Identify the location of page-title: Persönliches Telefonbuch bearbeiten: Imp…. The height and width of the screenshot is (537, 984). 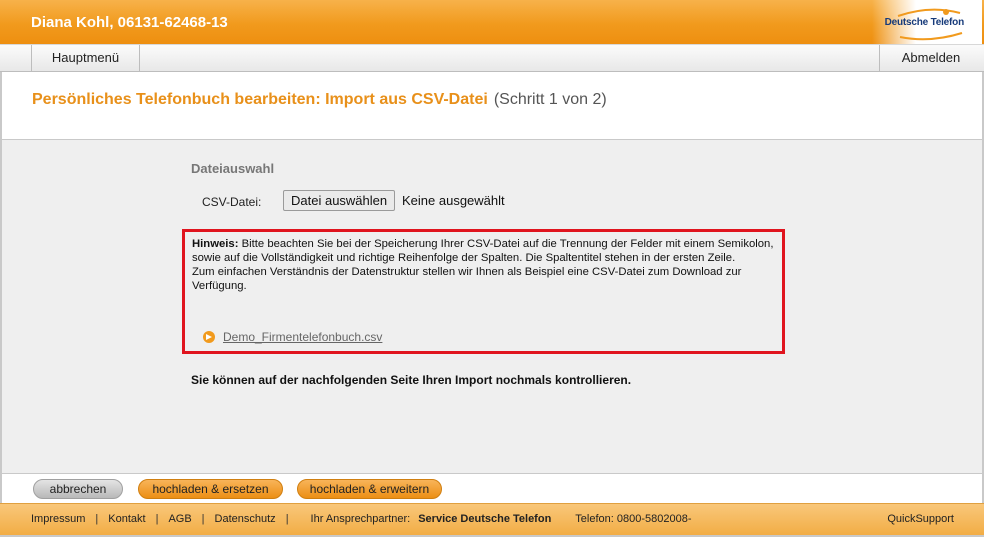
(319, 100).